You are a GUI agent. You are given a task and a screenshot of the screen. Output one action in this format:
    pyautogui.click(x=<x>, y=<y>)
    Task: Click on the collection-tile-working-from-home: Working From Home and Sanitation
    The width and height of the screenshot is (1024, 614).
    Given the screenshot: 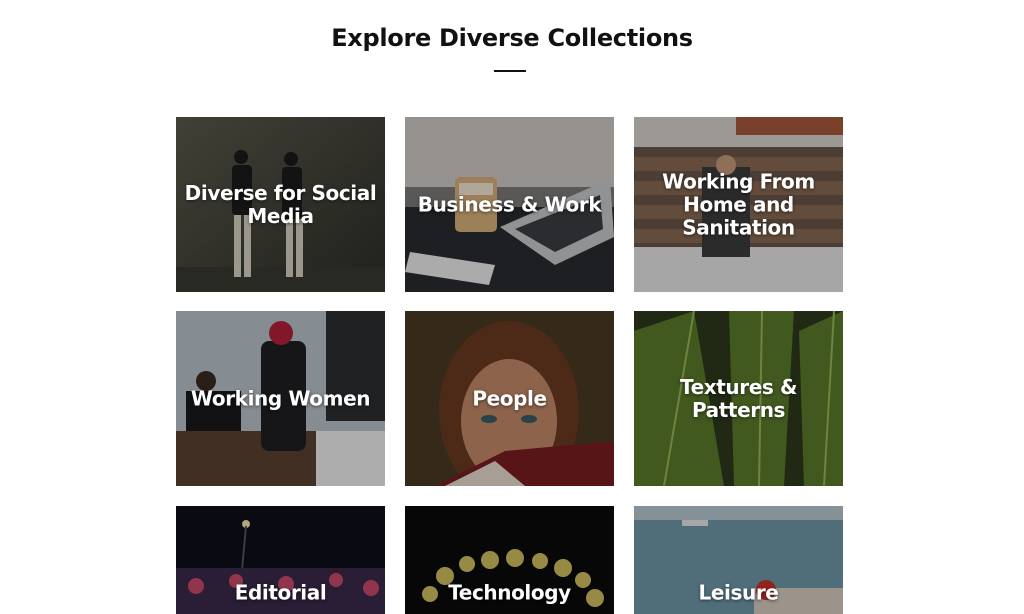 What is the action you would take?
    pyautogui.click(x=738, y=204)
    